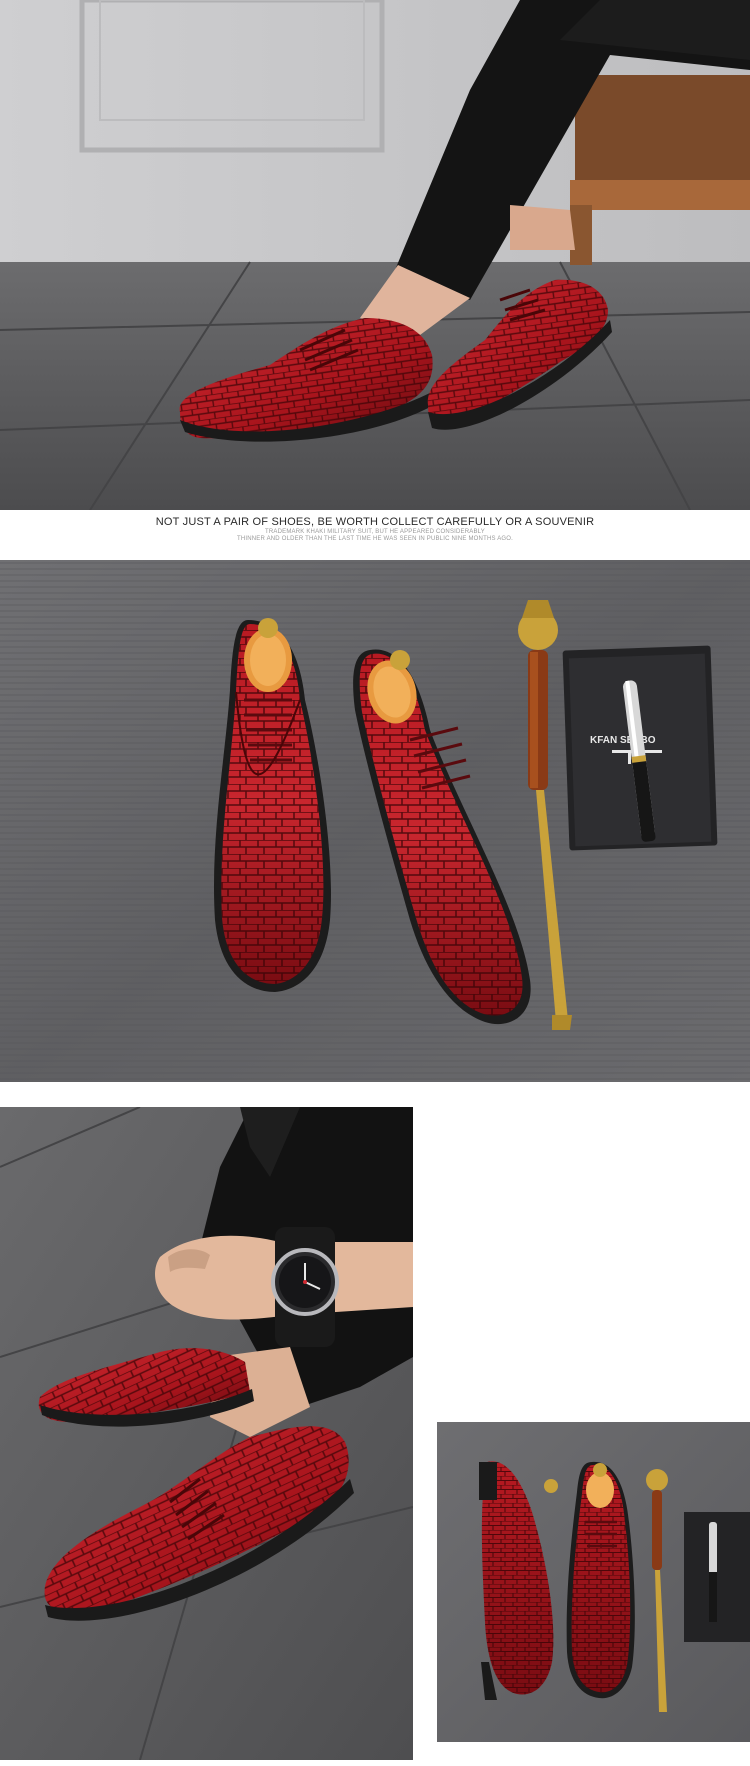  What do you see at coordinates (717, 1577) in the screenshot?
I see `gift-box-icon` at bounding box center [717, 1577].